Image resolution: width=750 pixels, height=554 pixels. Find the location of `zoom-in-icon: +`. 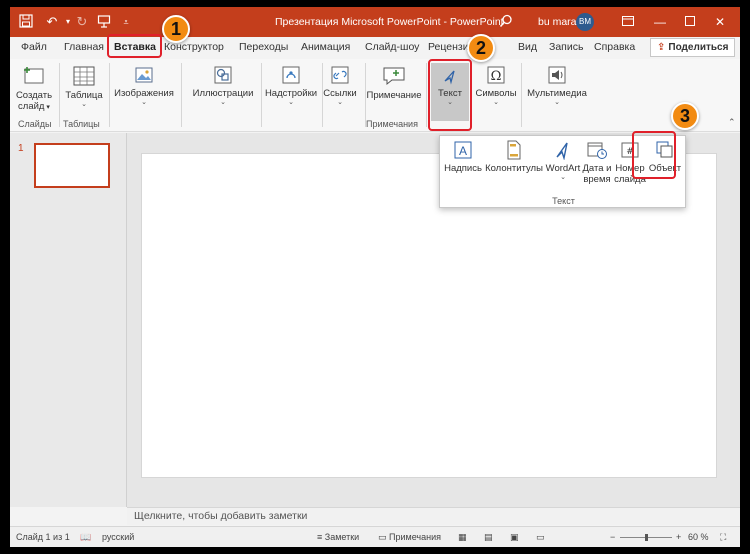

zoom-in-icon: + is located at coordinates (678, 537).